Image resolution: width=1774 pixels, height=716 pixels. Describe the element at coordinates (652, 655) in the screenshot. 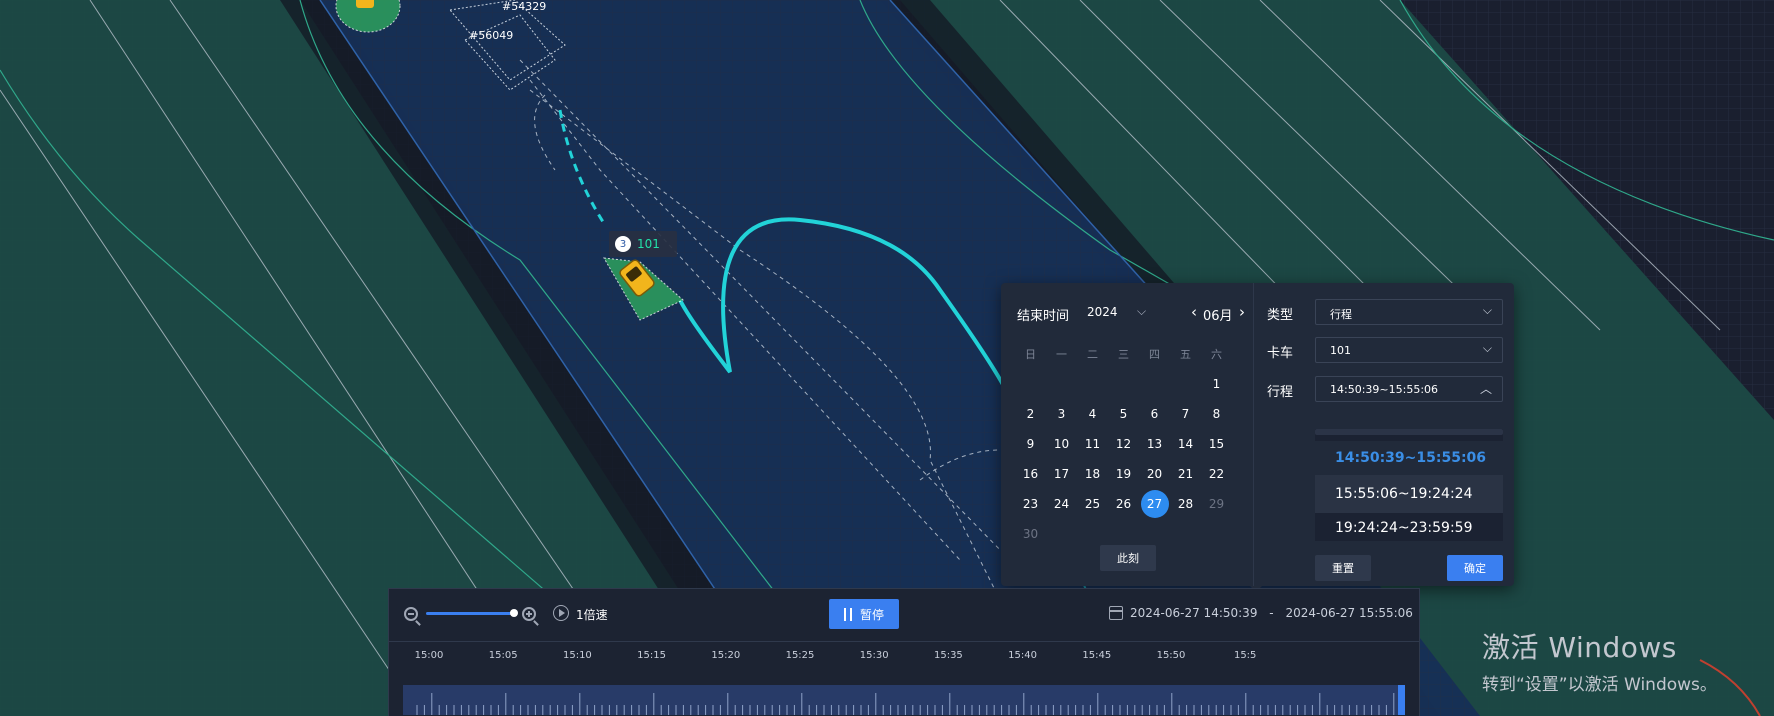

I see `timeline-tick-label: 15:15` at that location.